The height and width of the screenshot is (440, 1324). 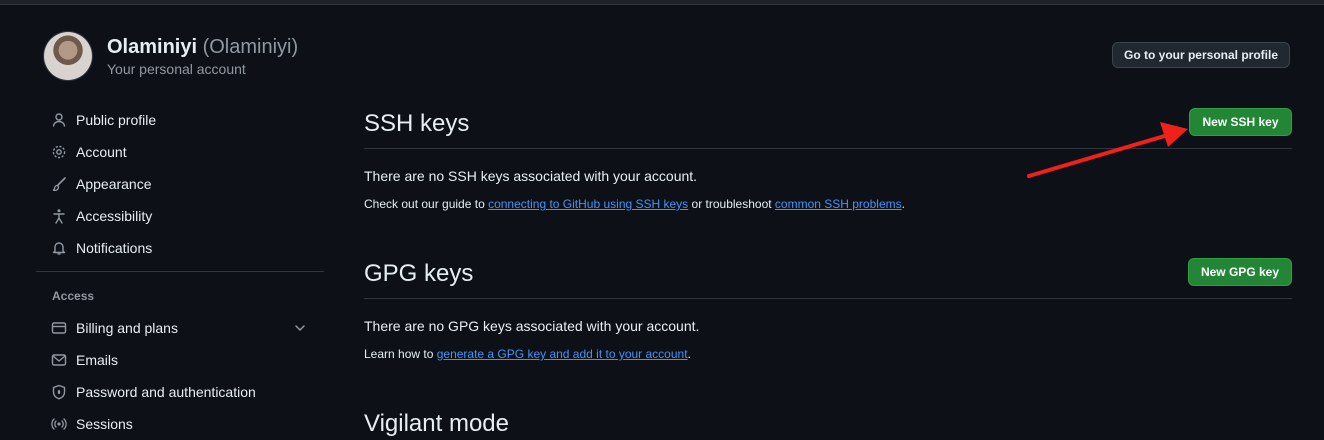 What do you see at coordinates (180, 184) in the screenshot?
I see `sidebar-item-appearance: Appearance` at bounding box center [180, 184].